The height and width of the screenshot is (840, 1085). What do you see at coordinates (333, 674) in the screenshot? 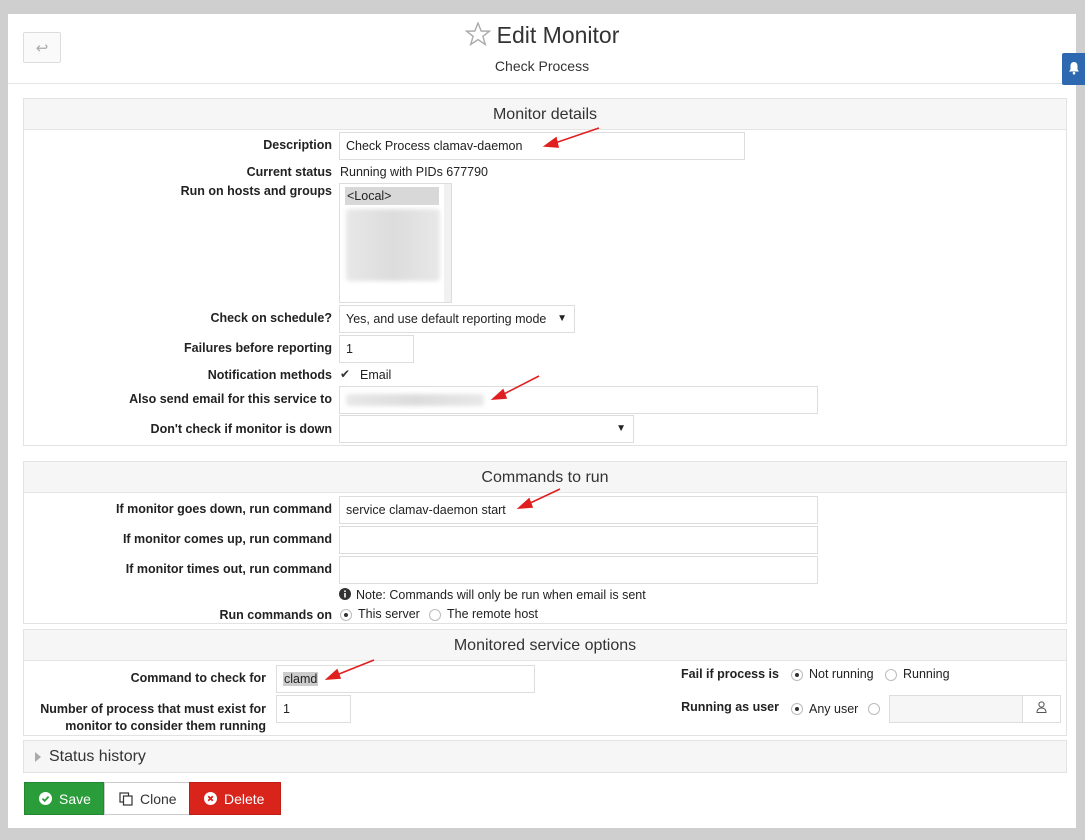
I see `annotation-arrowhead-clamd` at bounding box center [333, 674].